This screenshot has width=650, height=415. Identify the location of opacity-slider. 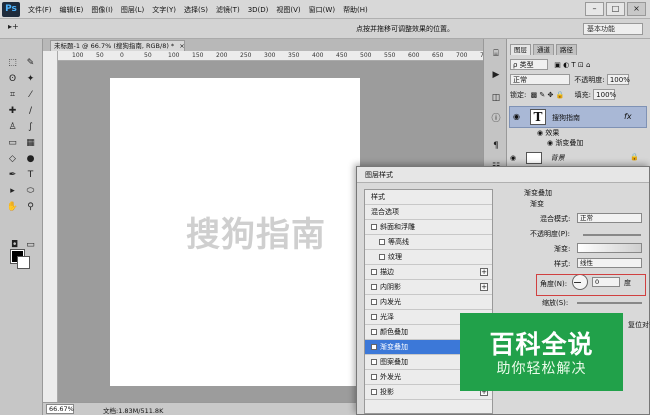
(612, 235).